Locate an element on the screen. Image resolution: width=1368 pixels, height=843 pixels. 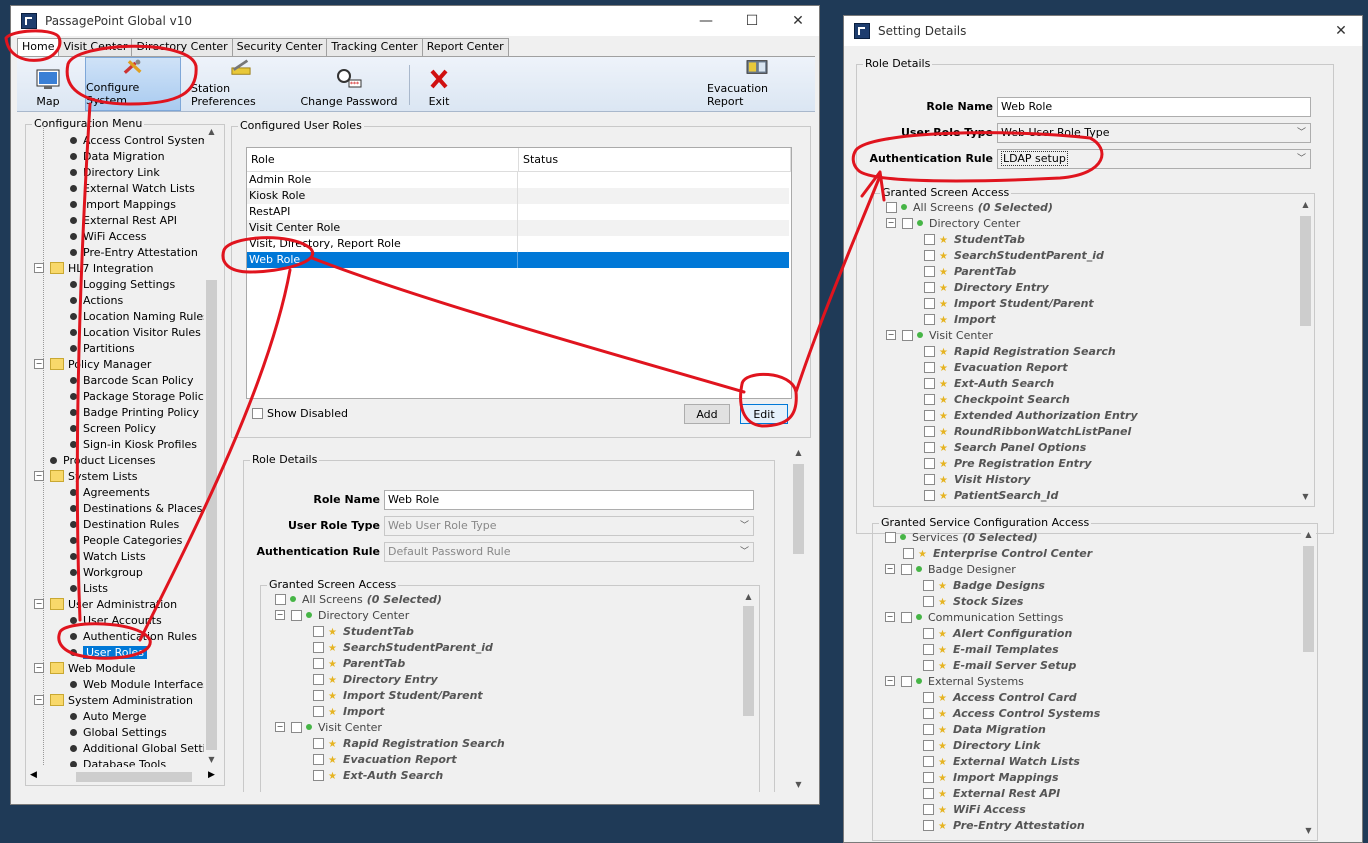
config-item-people-categories: People Categories is located at coordinates (126, 541).